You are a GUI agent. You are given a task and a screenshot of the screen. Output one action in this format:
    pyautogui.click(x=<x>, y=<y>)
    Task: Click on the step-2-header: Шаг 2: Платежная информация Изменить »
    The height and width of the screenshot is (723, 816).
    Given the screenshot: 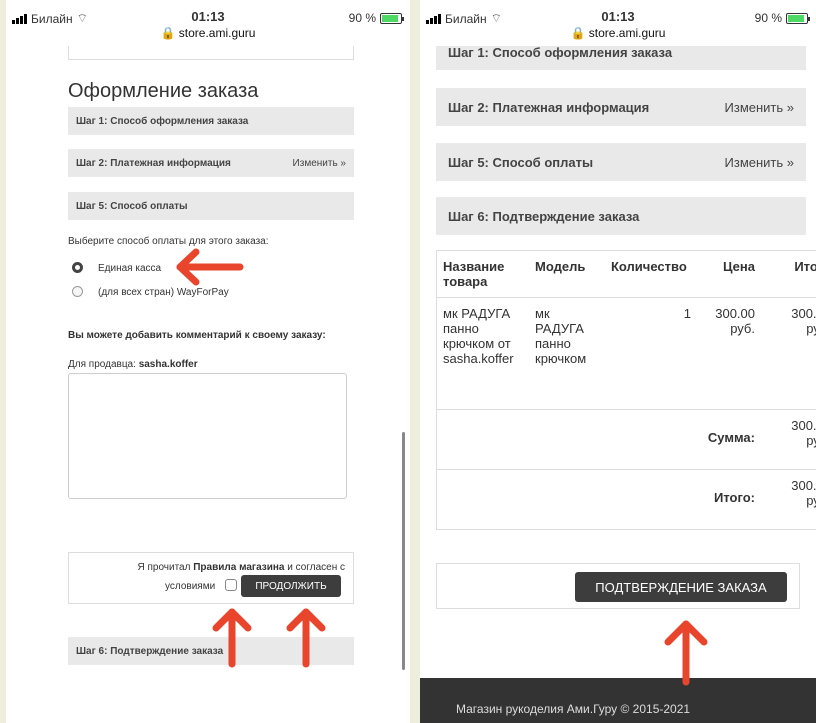 What is the action you would take?
    pyautogui.click(x=211, y=163)
    